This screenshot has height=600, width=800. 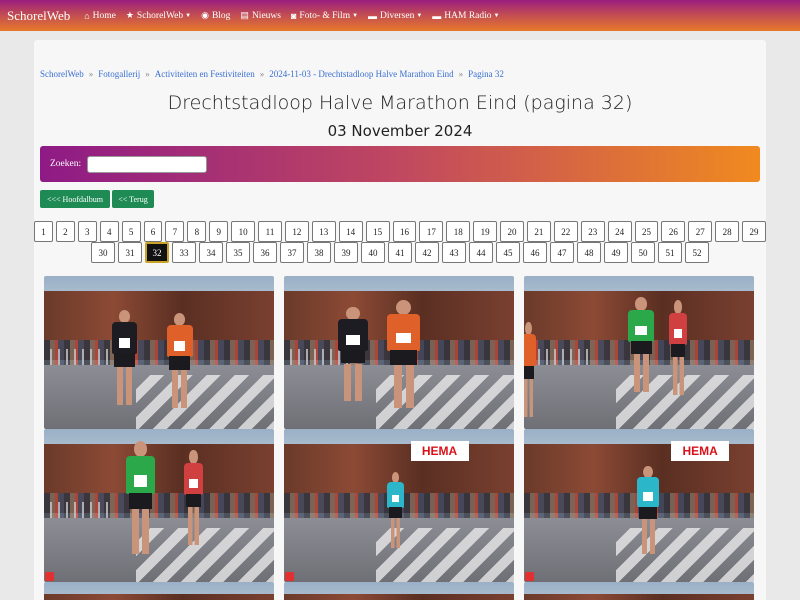 What do you see at coordinates (158, 15) in the screenshot?
I see `nav-item-schorelweb: ★ SchorelWeb ▼` at bounding box center [158, 15].